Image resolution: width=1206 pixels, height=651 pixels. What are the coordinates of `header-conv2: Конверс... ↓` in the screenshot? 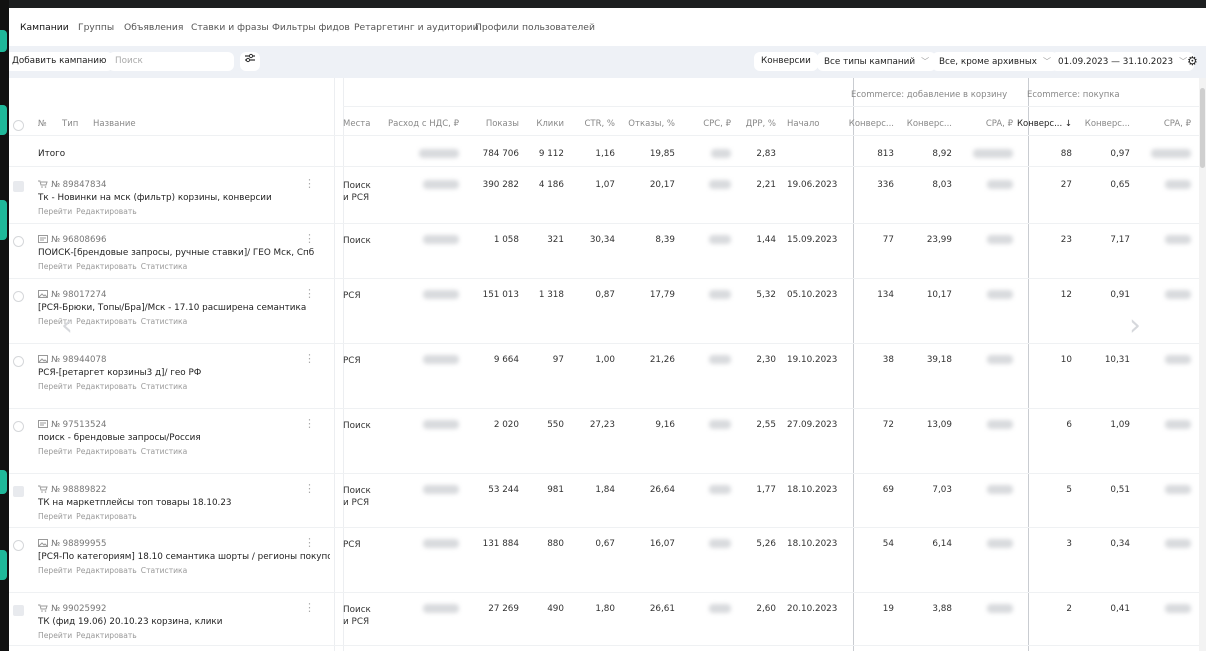 It's located at (1044, 124).